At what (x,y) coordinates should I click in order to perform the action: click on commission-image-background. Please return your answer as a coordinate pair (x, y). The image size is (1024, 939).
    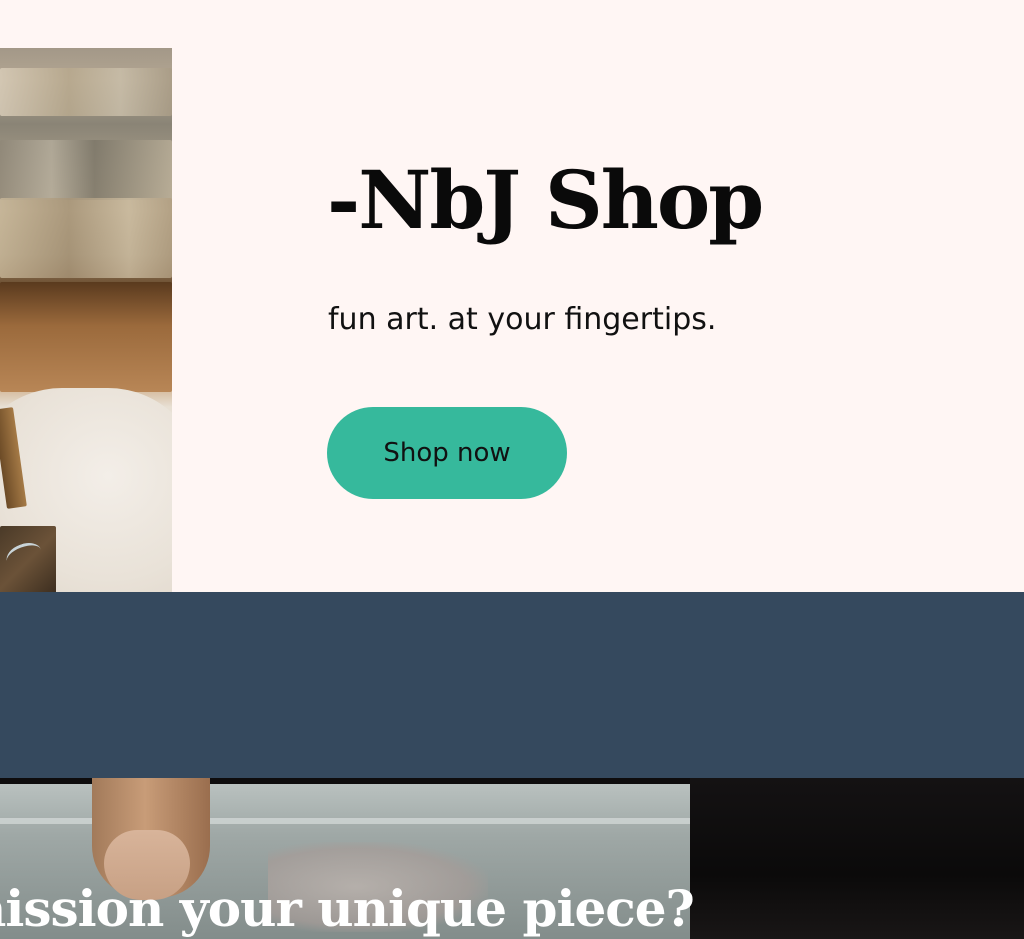
    Looking at the image, I should click on (857, 858).